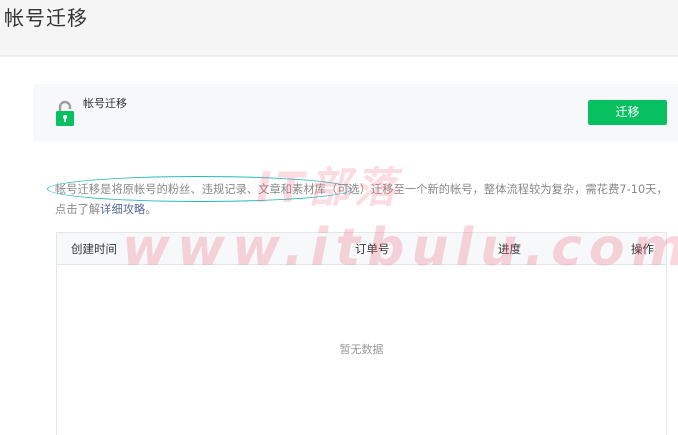  I want to click on empty-state-text: 暂无数据, so click(361, 349).